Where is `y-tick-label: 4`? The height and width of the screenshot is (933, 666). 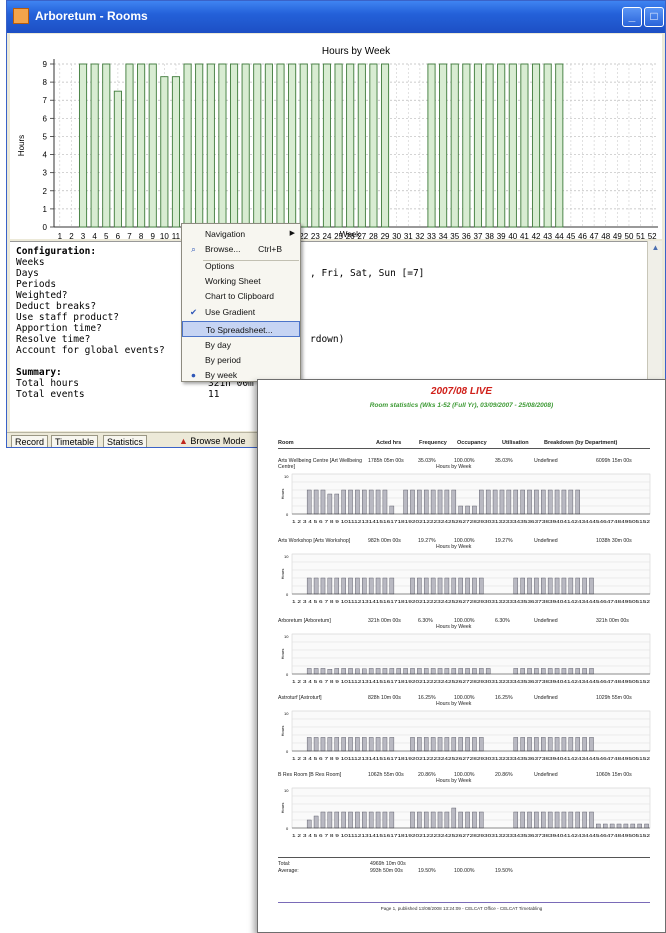
y-tick-label: 4 is located at coordinates (45, 155).